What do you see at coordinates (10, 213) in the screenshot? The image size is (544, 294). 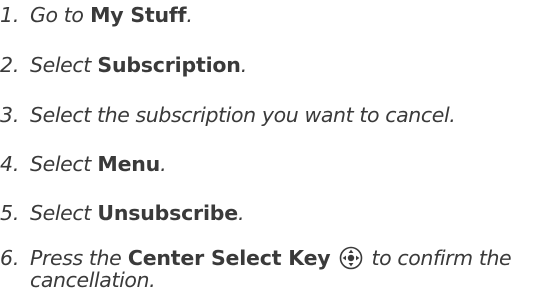 I see `step-number: 5.` at bounding box center [10, 213].